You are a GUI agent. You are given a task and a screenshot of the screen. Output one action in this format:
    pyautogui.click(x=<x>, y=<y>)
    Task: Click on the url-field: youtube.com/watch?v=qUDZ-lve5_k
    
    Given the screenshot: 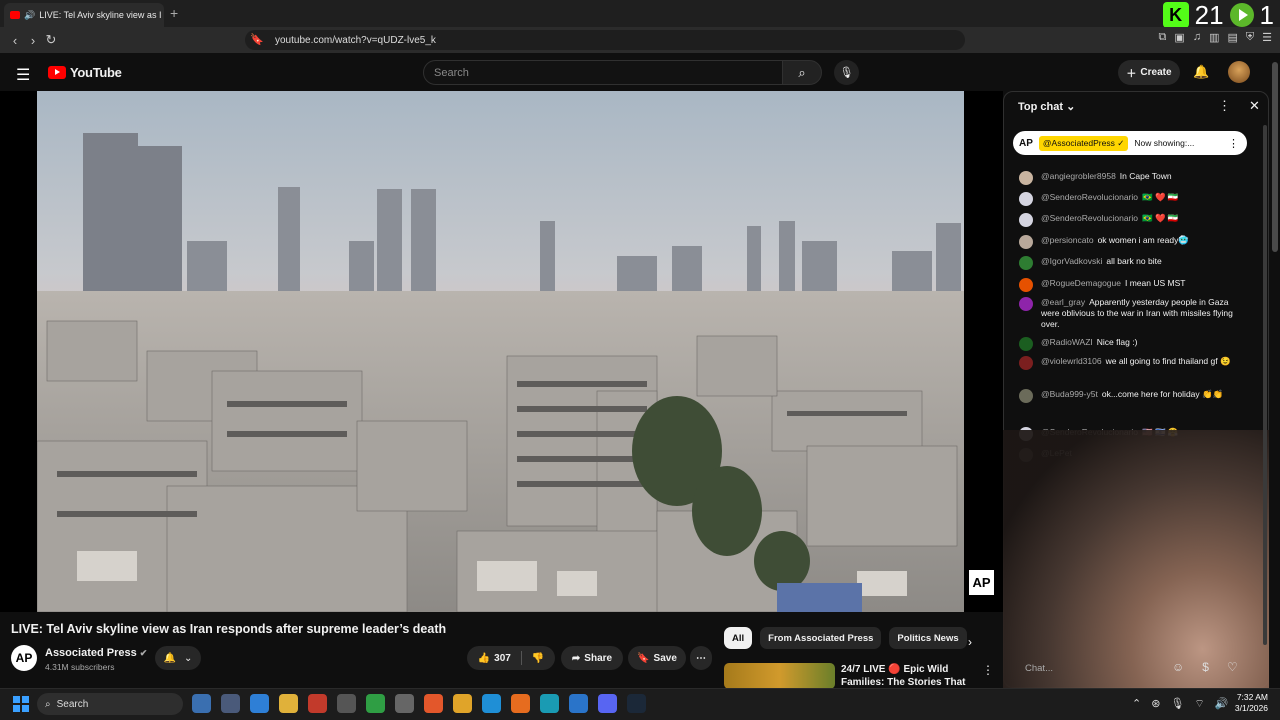 What is the action you would take?
    pyautogui.click(x=605, y=40)
    